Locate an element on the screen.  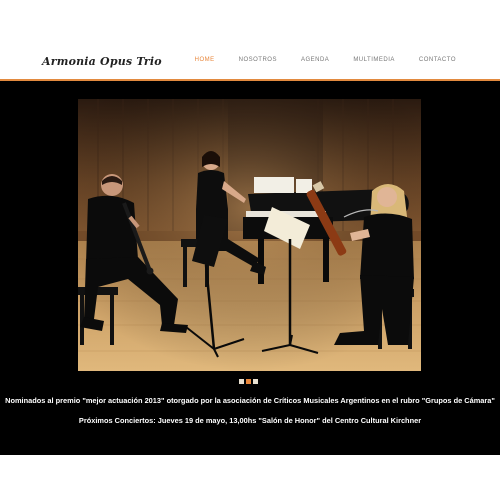
nav-item-multimedia: MULTIMEDIA is located at coordinates (374, 60).